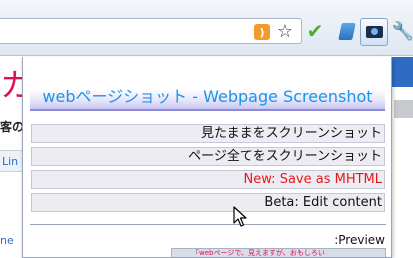  What do you see at coordinates (12, 127) in the screenshot?
I see `background-text-fragment: 客の` at bounding box center [12, 127].